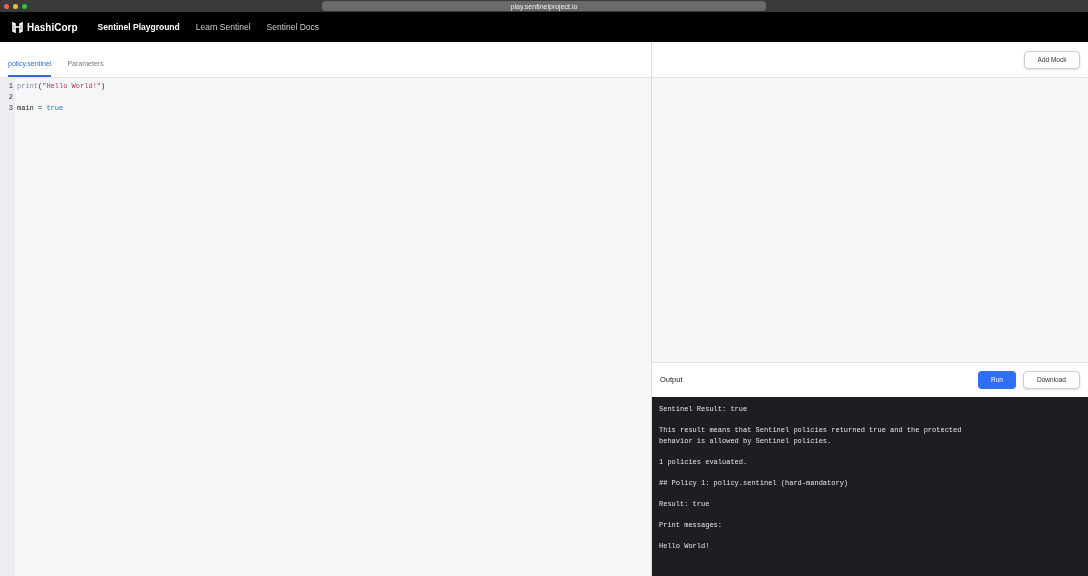  Describe the element at coordinates (138, 27) in the screenshot. I see `nav-link: Sentinel Playground` at that location.